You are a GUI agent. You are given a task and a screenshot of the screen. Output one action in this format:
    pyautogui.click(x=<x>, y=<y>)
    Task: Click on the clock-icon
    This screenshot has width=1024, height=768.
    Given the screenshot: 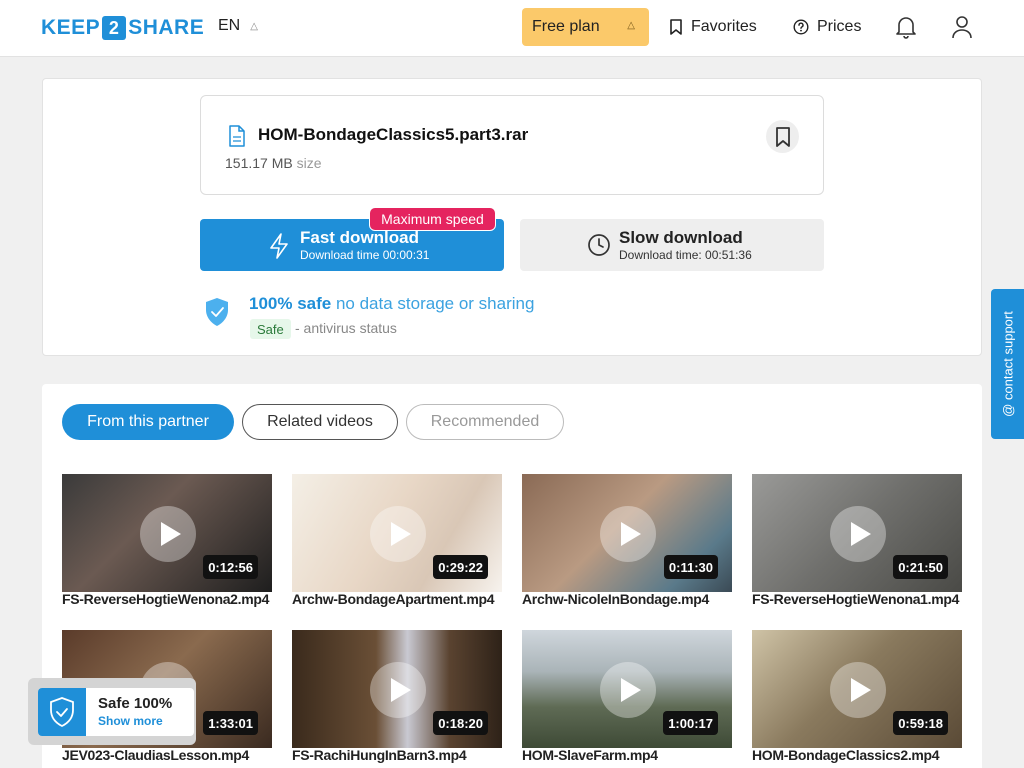 What is the action you would take?
    pyautogui.click(x=599, y=245)
    